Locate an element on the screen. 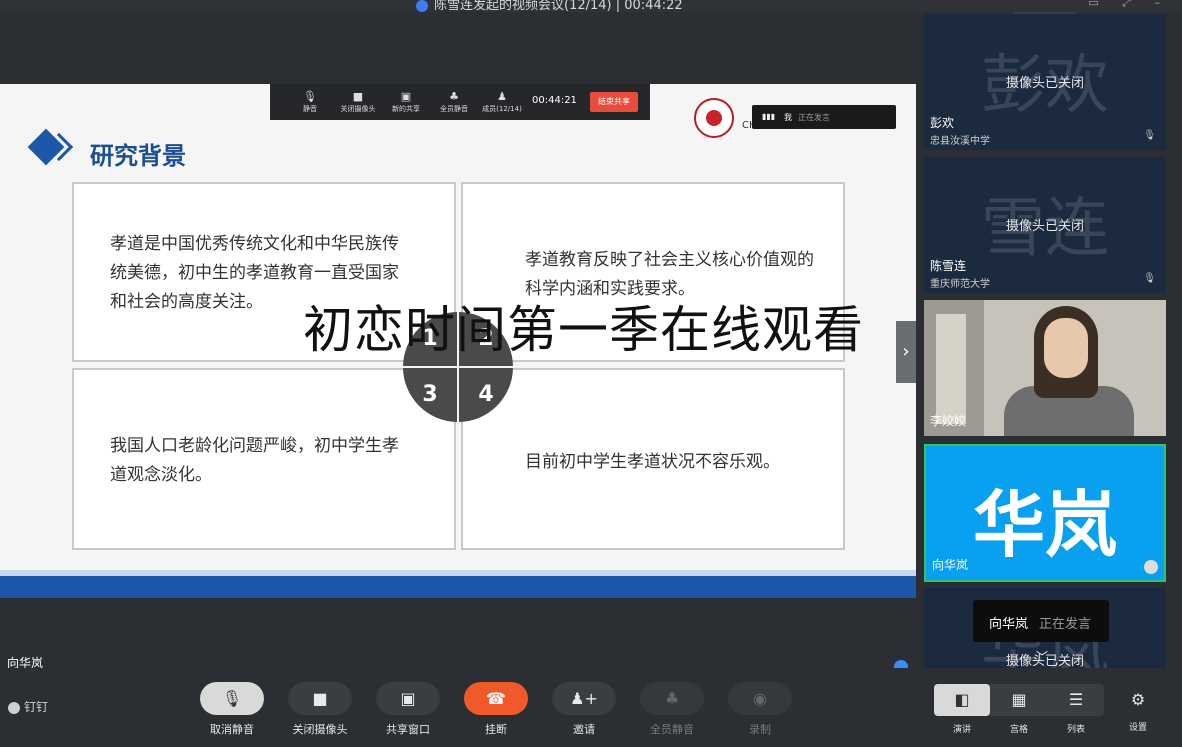  screen-share-badge-icon is located at coordinates (1151, 567).